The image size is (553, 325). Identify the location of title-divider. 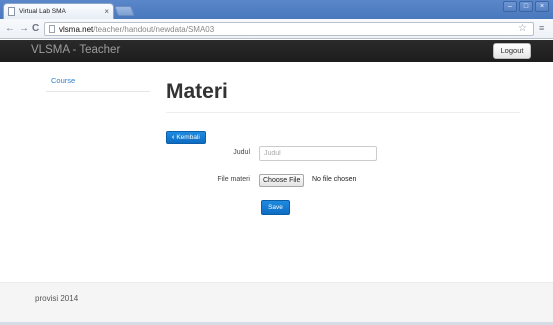
(343, 112).